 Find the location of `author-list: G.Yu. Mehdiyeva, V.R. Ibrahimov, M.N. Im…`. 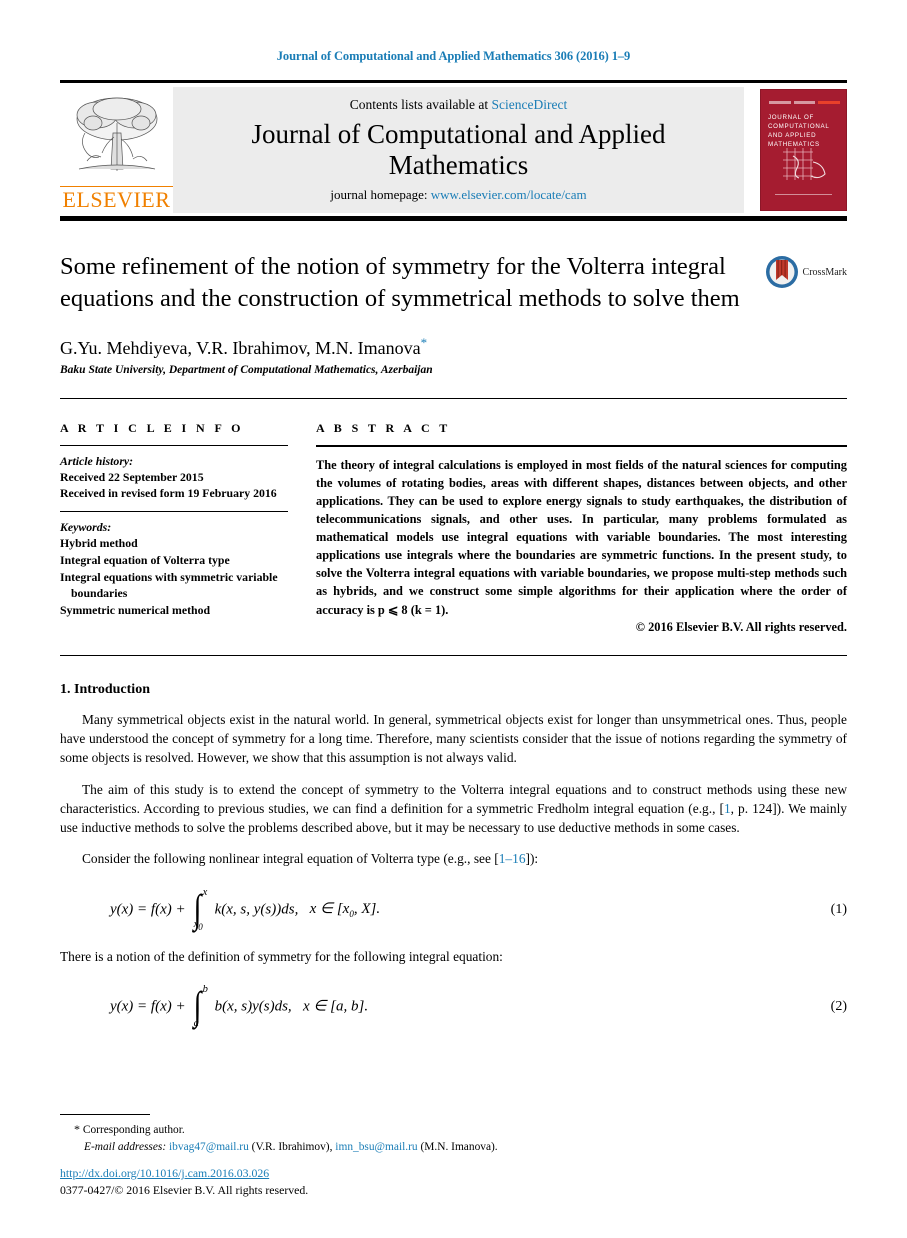

author-list: G.Yu. Mehdiyeva, V.R. Ibrahimov, M.N. Im… is located at coordinates (453, 347).